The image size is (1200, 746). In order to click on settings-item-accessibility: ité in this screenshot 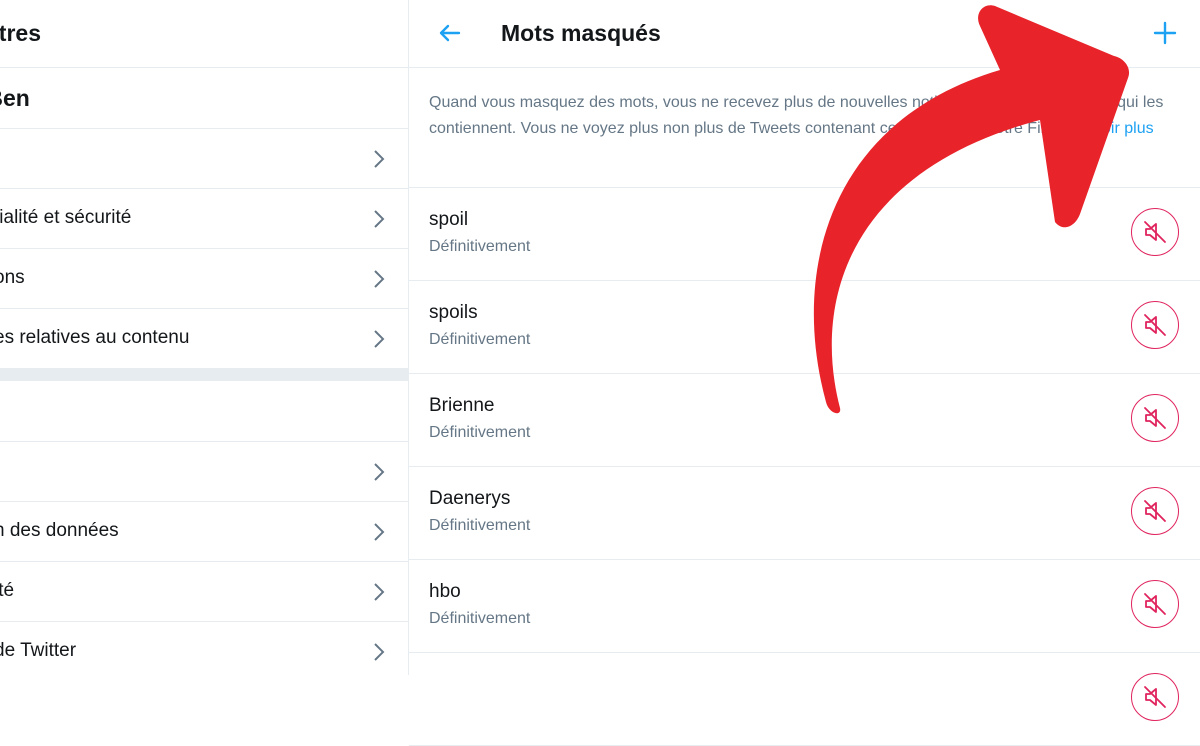, I will do `click(204, 592)`.